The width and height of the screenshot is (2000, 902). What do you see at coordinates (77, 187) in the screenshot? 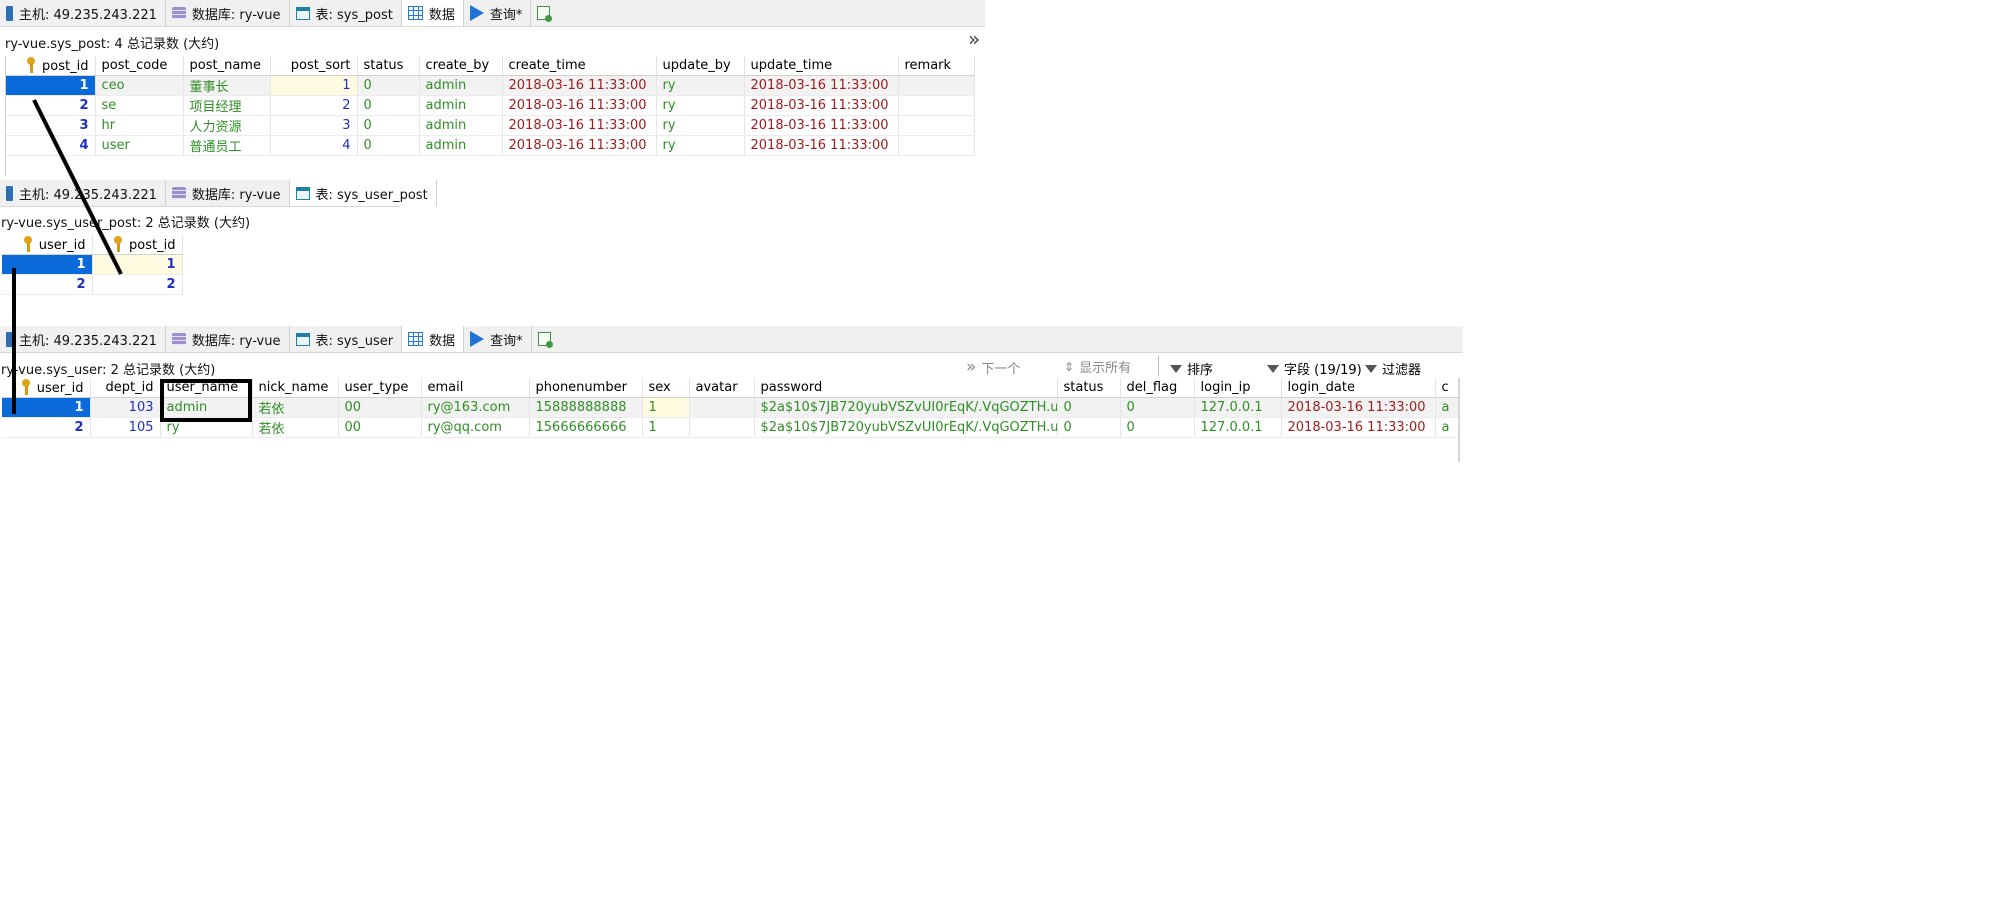
I see `connector-line` at bounding box center [77, 187].